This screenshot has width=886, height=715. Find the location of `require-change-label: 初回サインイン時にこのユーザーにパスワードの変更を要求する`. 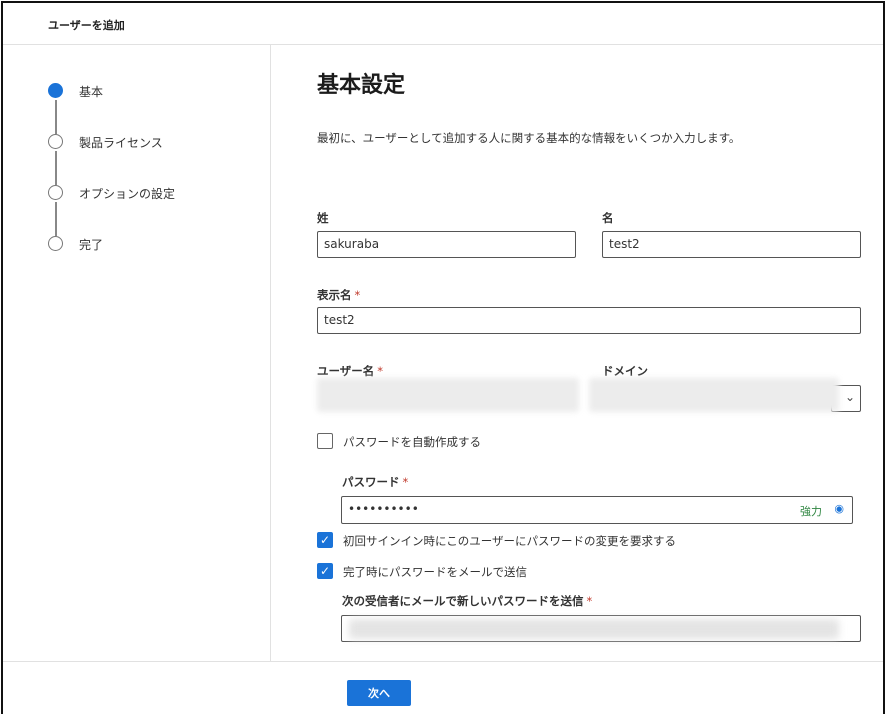

require-change-label: 初回サインイン時にこのユーザーにパスワードの変更を要求する is located at coordinates (510, 541).